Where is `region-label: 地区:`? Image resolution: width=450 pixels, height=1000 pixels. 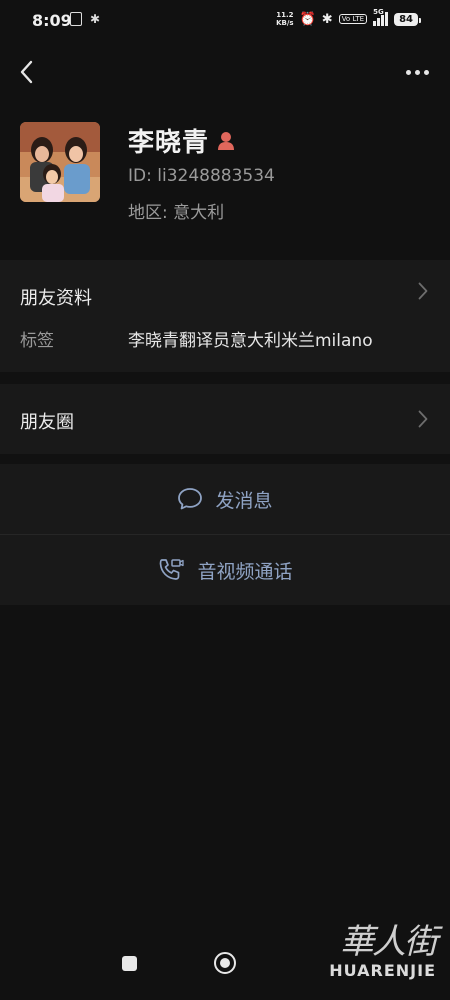
region-label: 地区: is located at coordinates (148, 213).